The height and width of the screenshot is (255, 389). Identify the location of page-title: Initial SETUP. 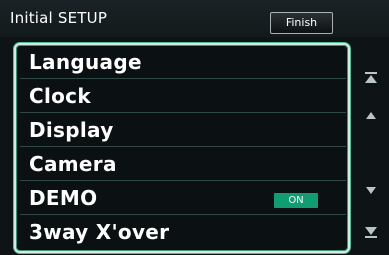
(59, 18).